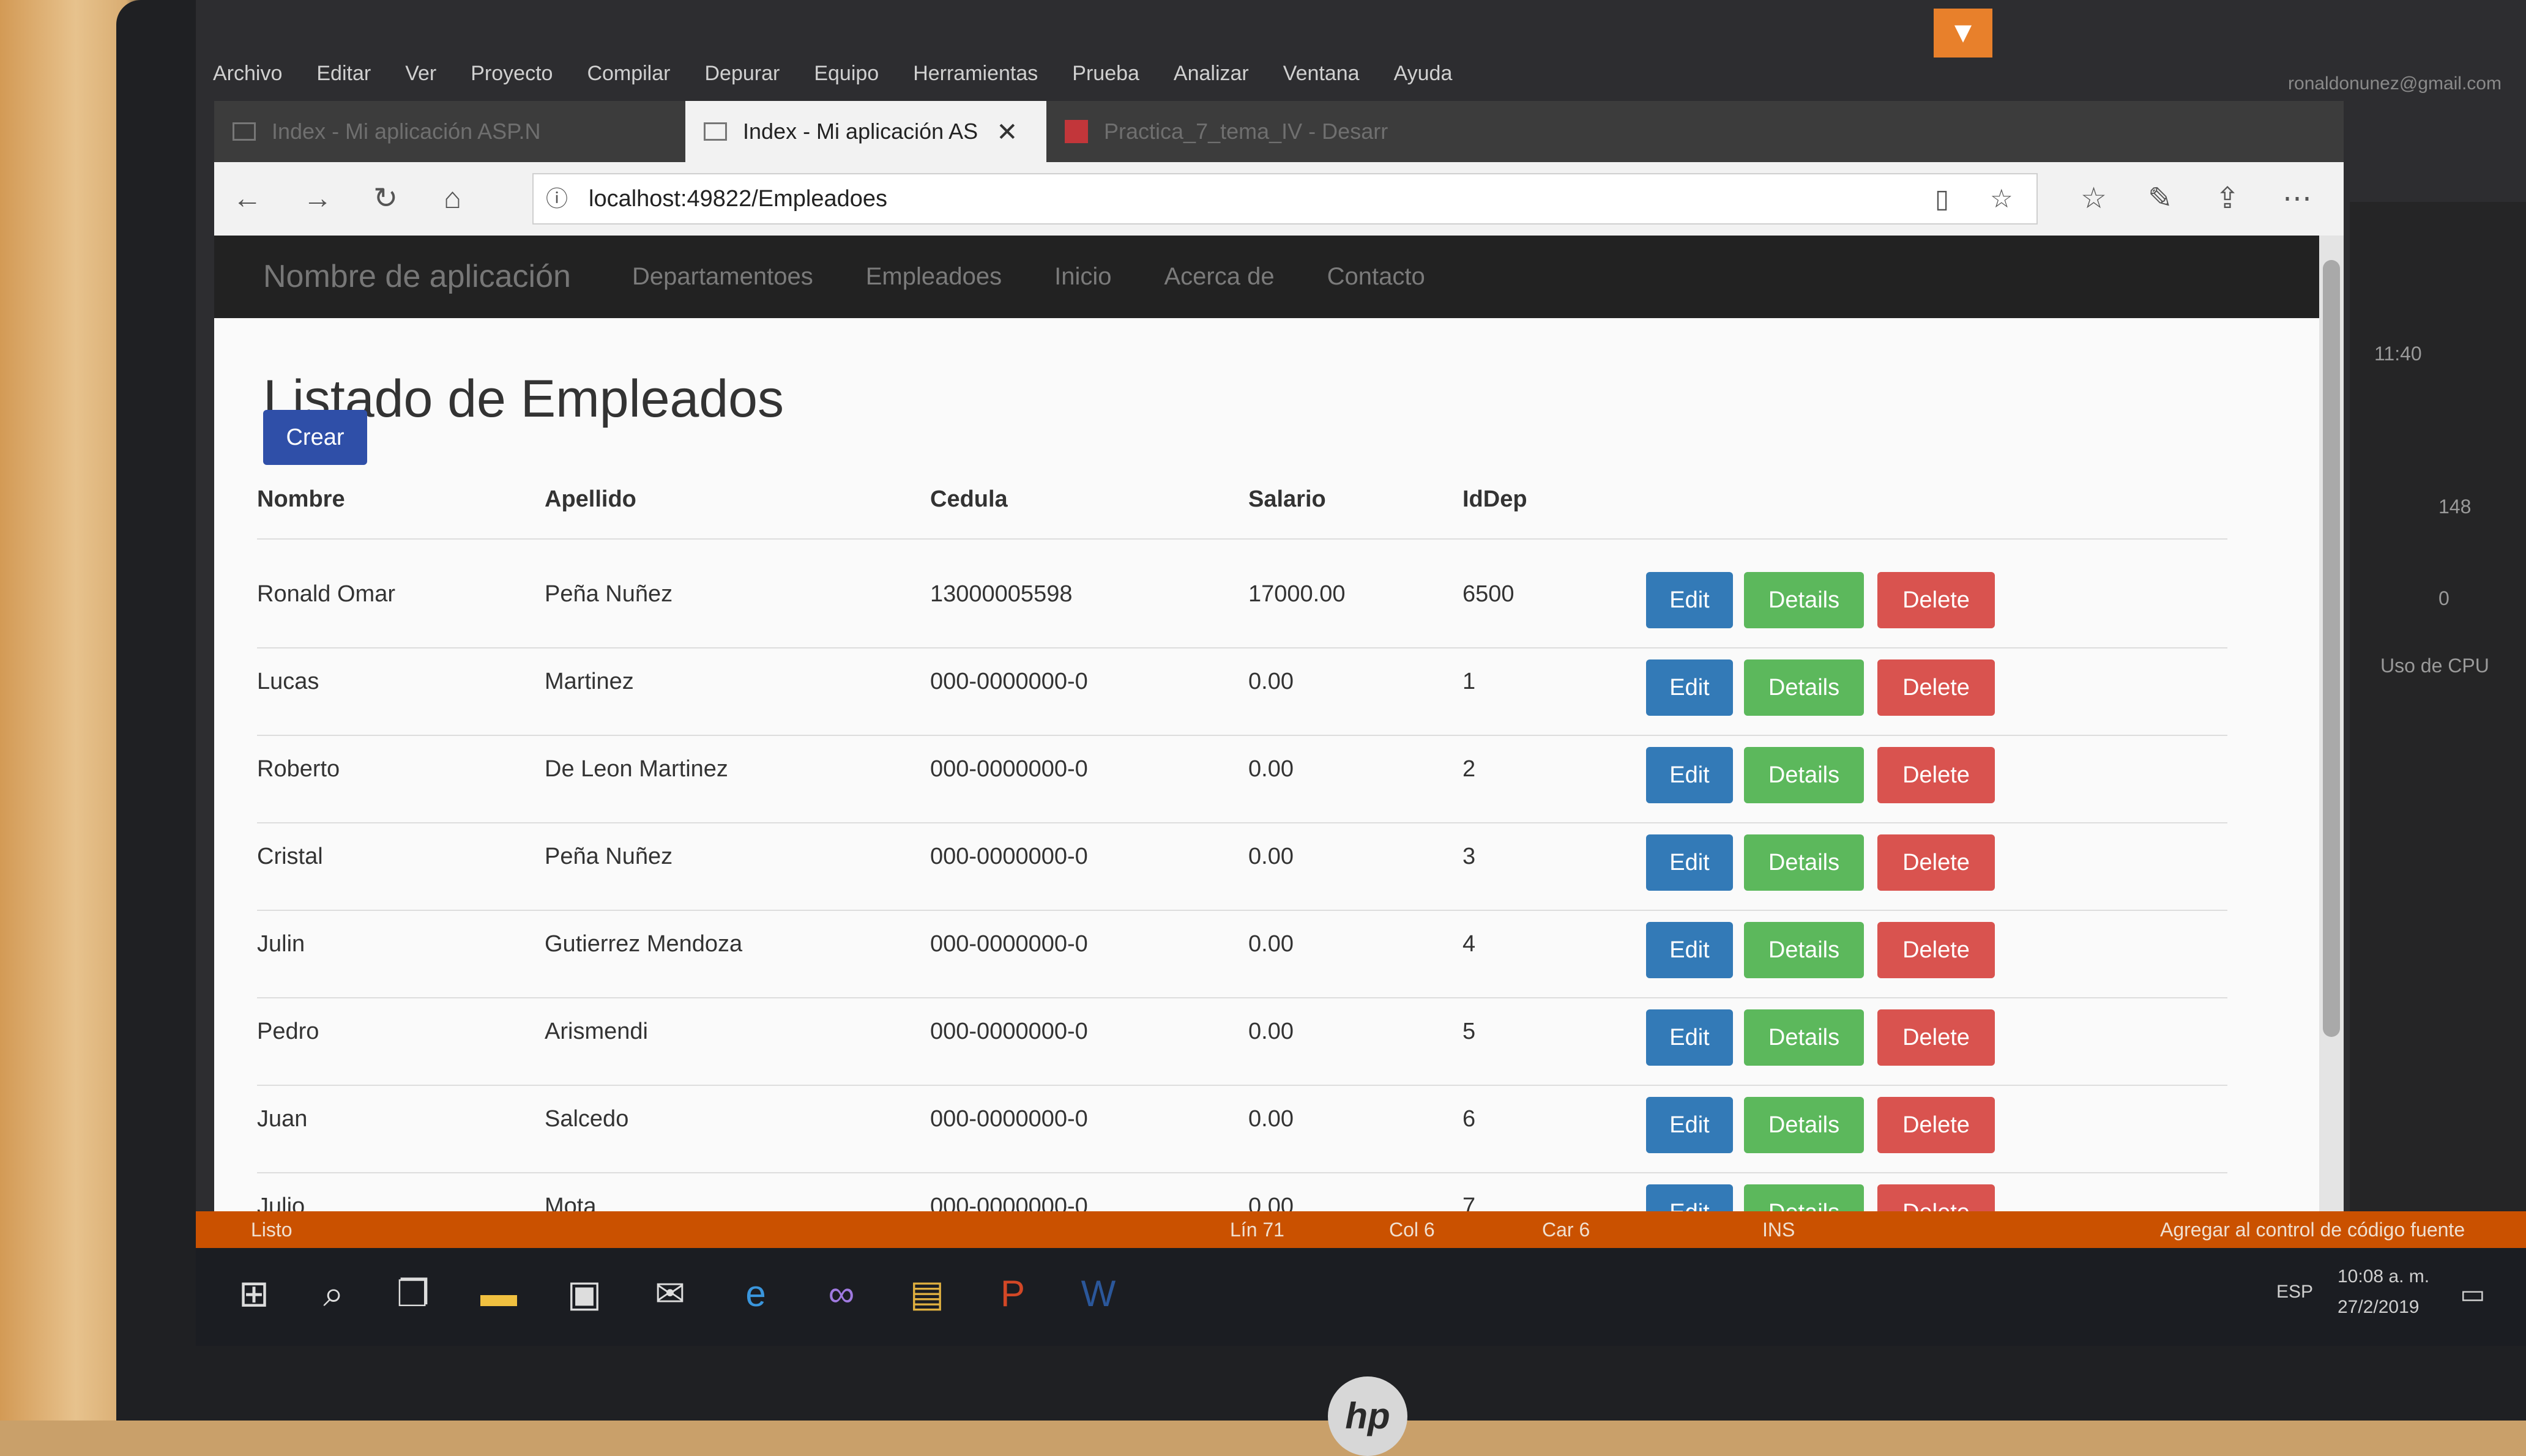 This screenshot has width=2526, height=1456. I want to click on tab-practica: Practica_7_tema_IV - Desarr, so click(1266, 131).